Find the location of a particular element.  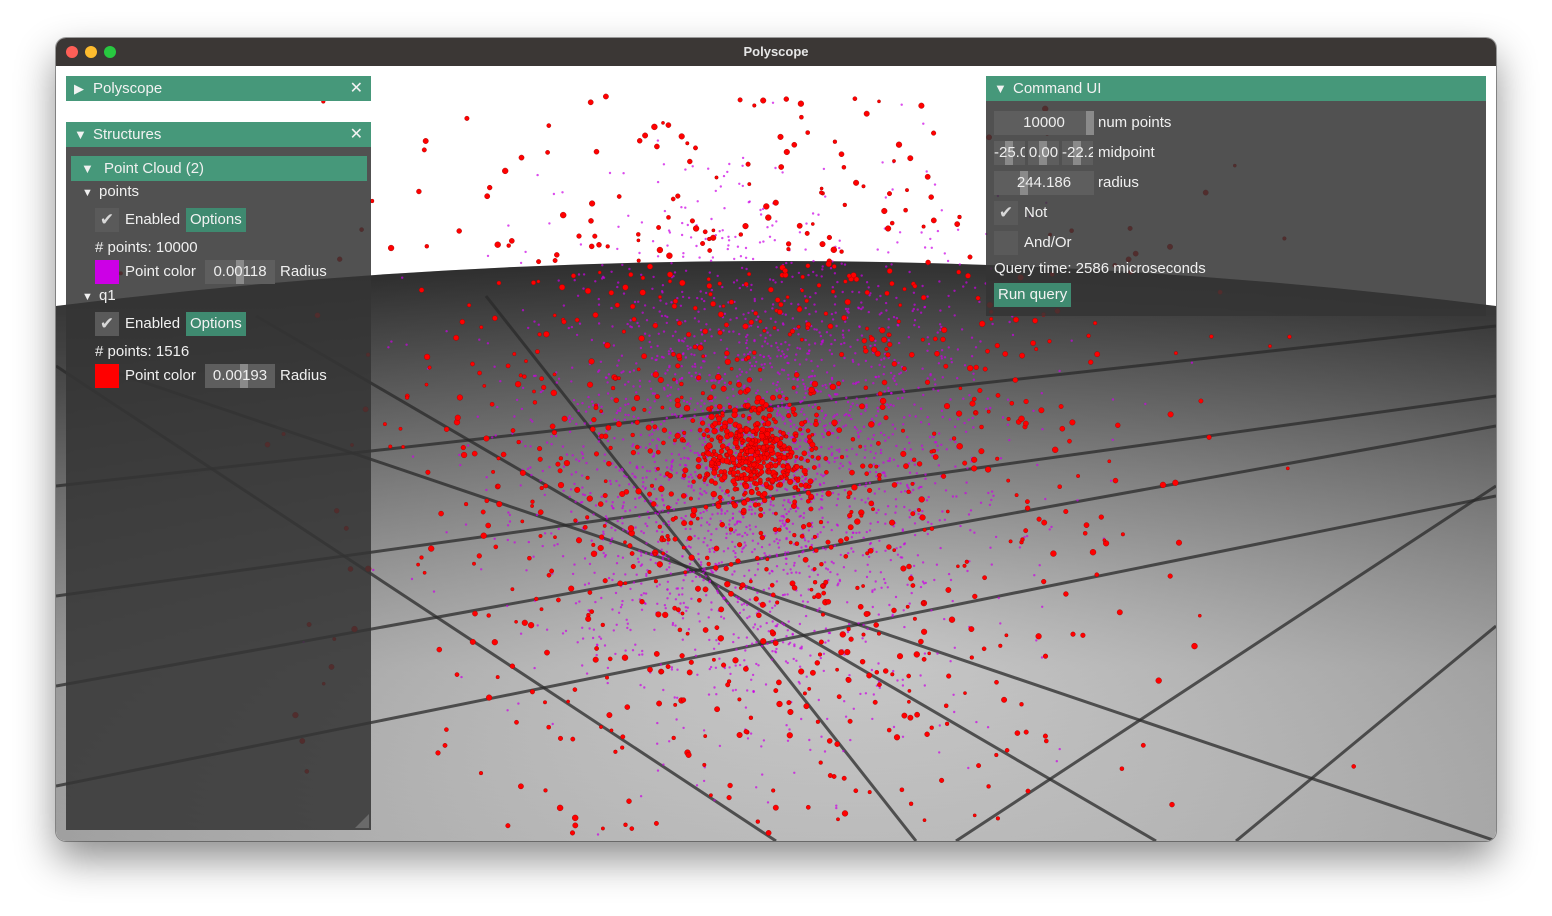

midpoint-x-input: -25.0 is located at coordinates (1009, 153).